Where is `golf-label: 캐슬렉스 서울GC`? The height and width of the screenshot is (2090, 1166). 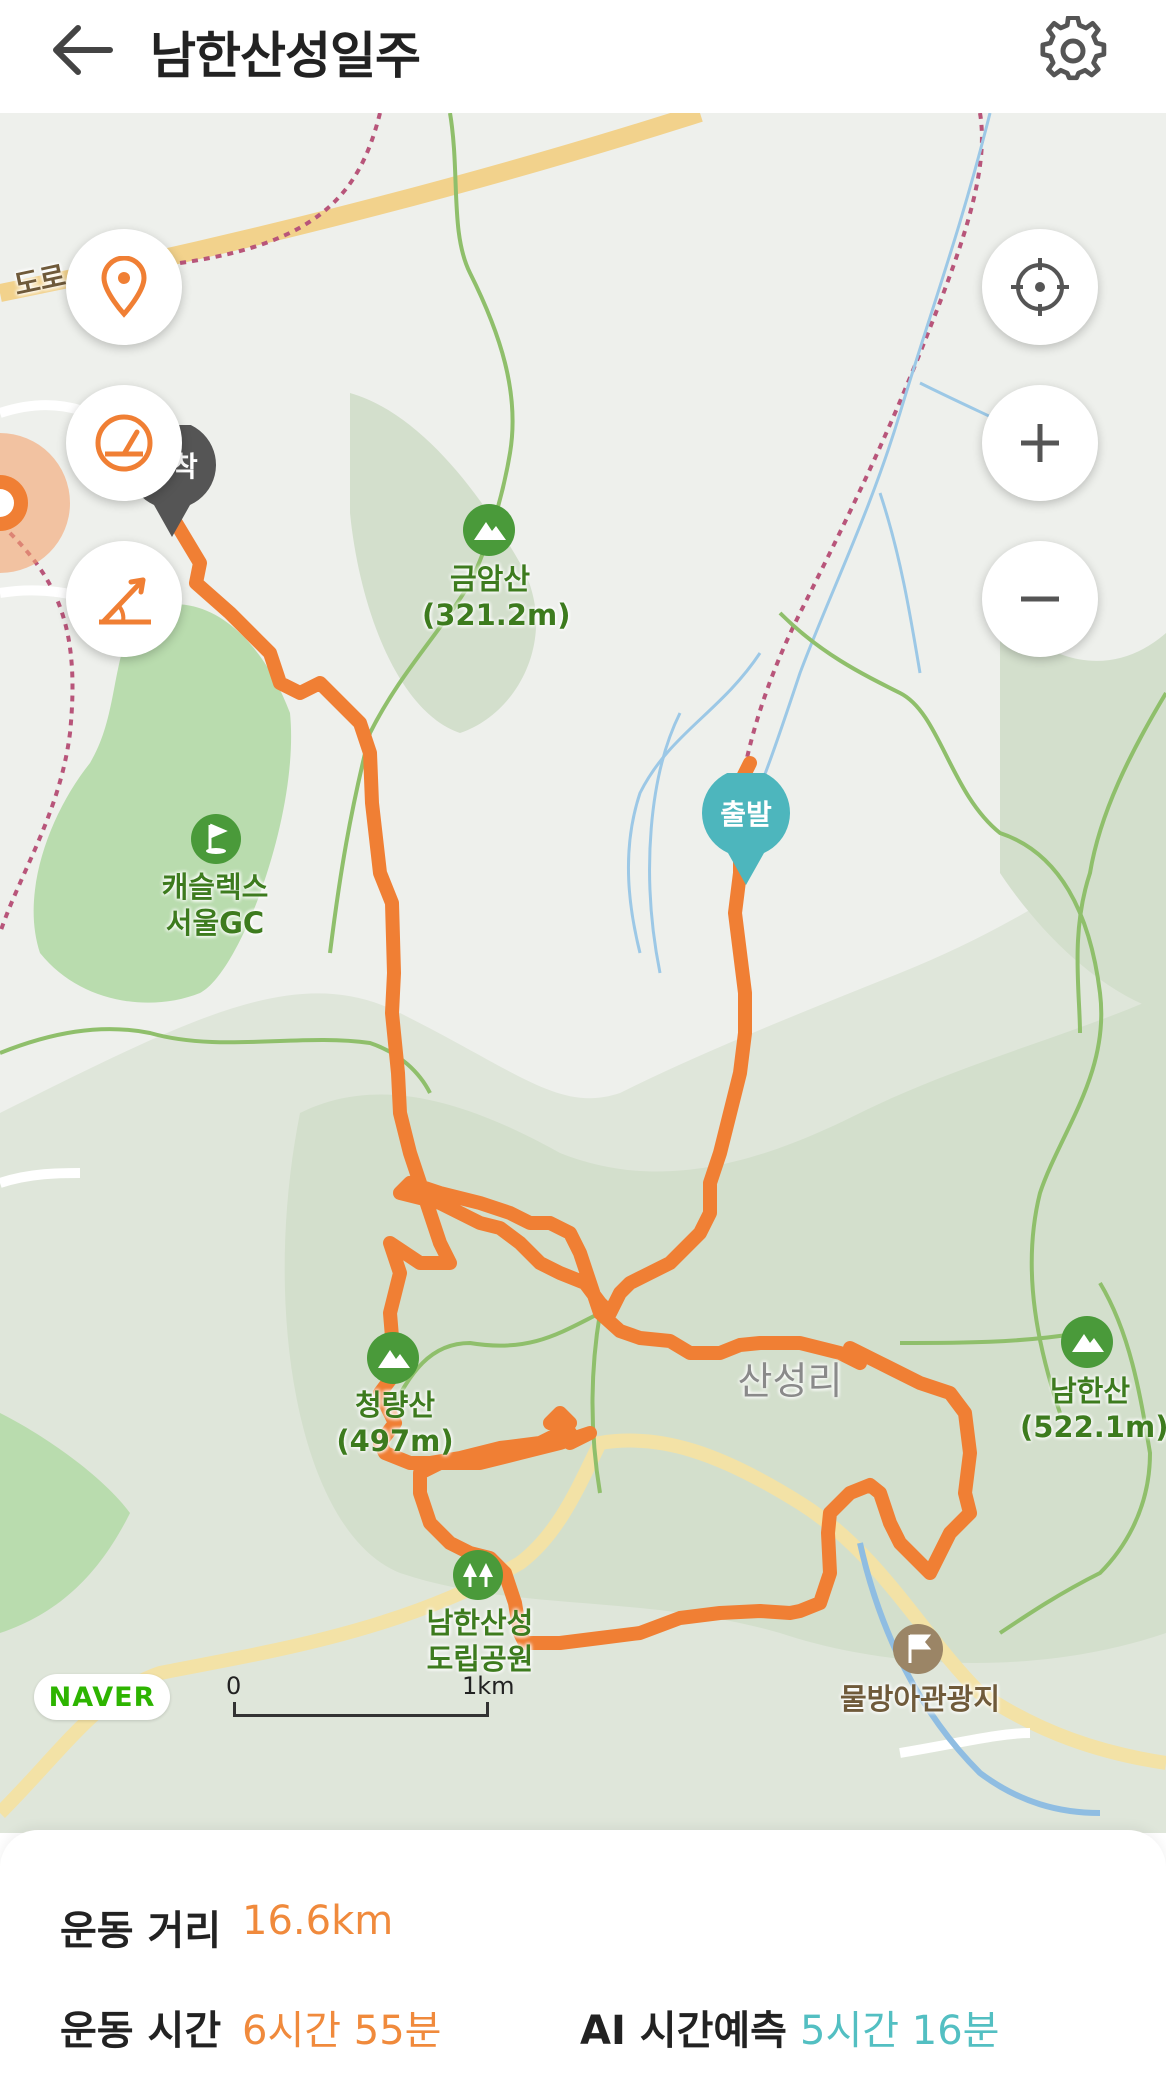 golf-label: 캐슬렉스 서울GC is located at coordinates (215, 905).